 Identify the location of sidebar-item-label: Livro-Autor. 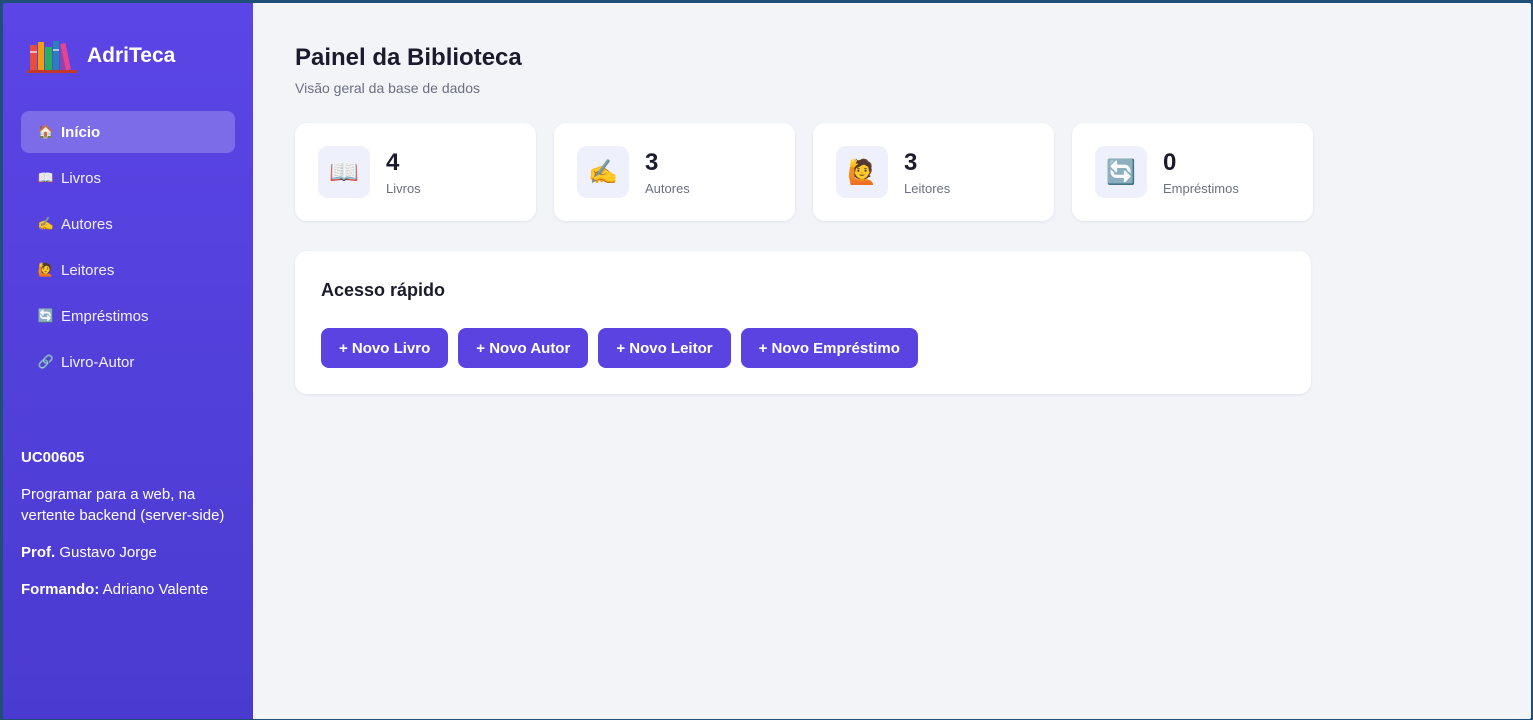
(98, 362).